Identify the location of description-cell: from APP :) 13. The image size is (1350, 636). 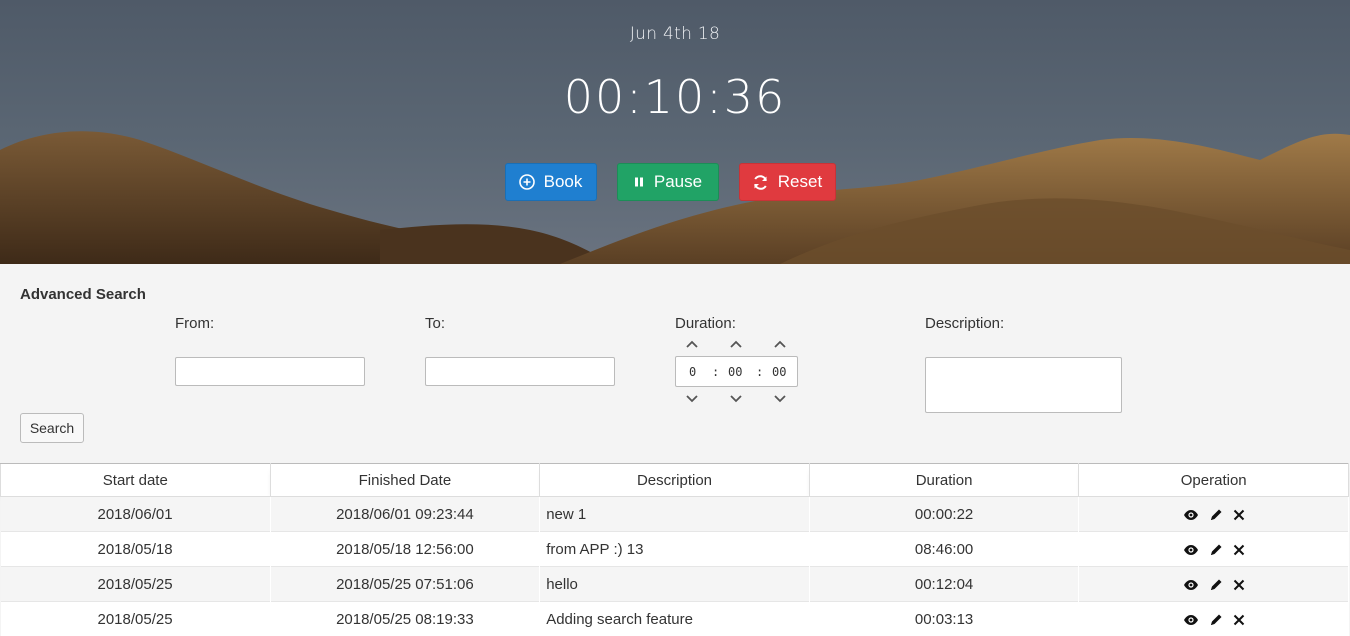
(675, 549).